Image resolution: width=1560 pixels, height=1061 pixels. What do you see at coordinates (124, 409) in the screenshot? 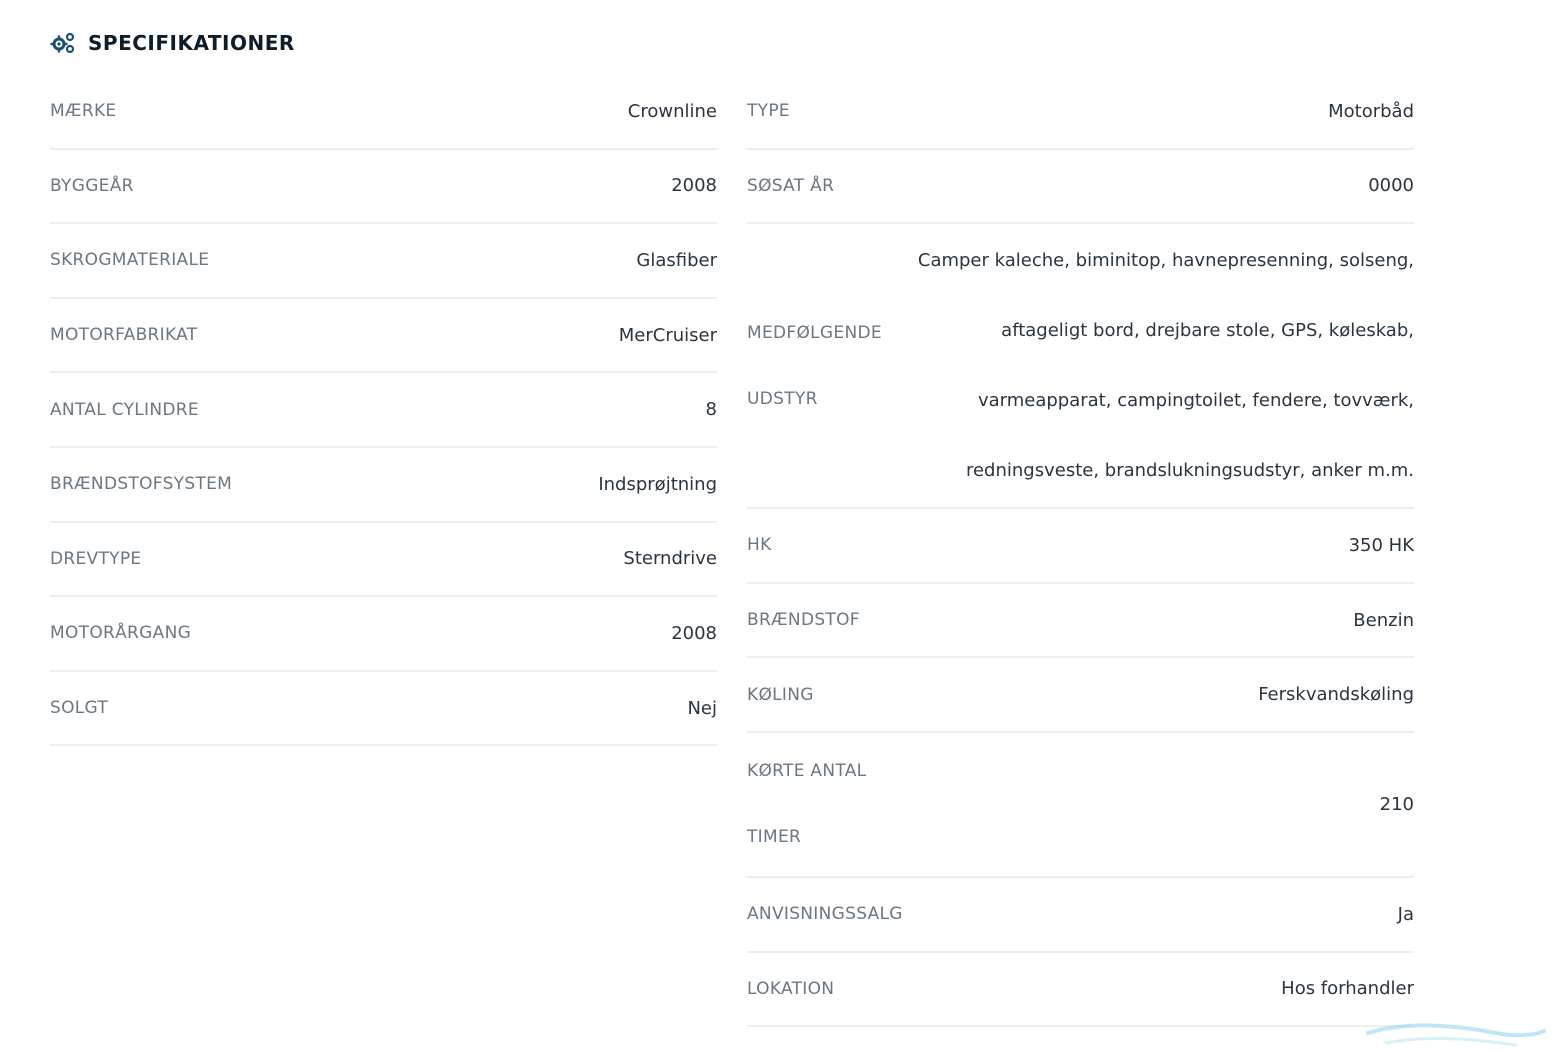
I see `spec-label: ANTAL CYLINDRE` at bounding box center [124, 409].